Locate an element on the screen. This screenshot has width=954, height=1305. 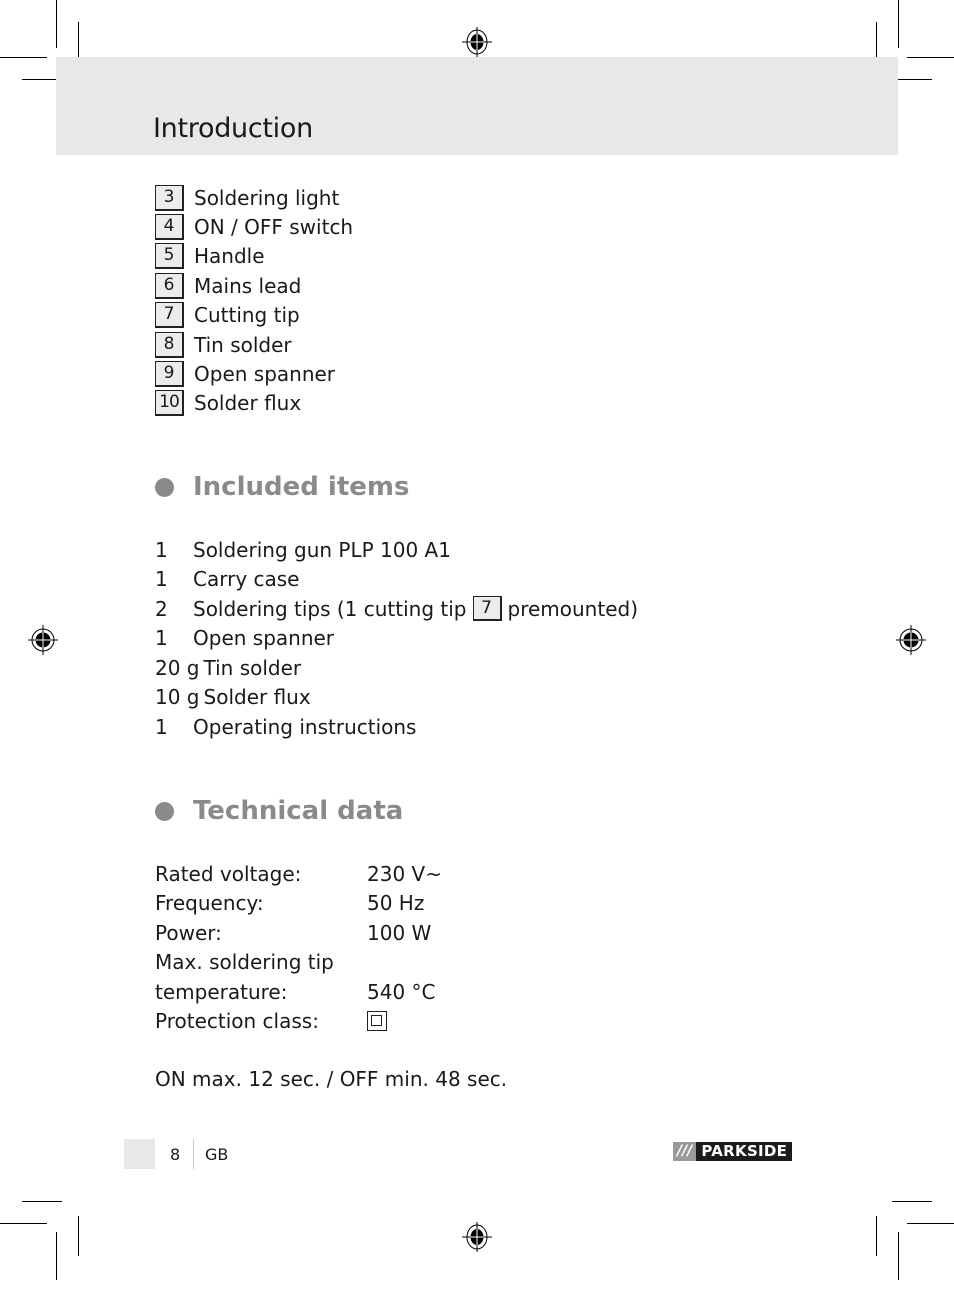
list-item: 10 g Solder flux is located at coordinates (396, 698).